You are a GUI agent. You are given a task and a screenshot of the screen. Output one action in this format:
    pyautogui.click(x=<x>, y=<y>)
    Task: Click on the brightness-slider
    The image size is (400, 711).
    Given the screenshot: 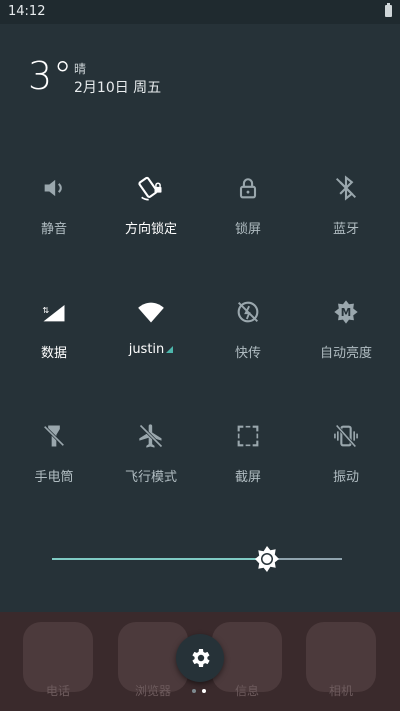 What is the action you would take?
    pyautogui.click(x=197, y=559)
    